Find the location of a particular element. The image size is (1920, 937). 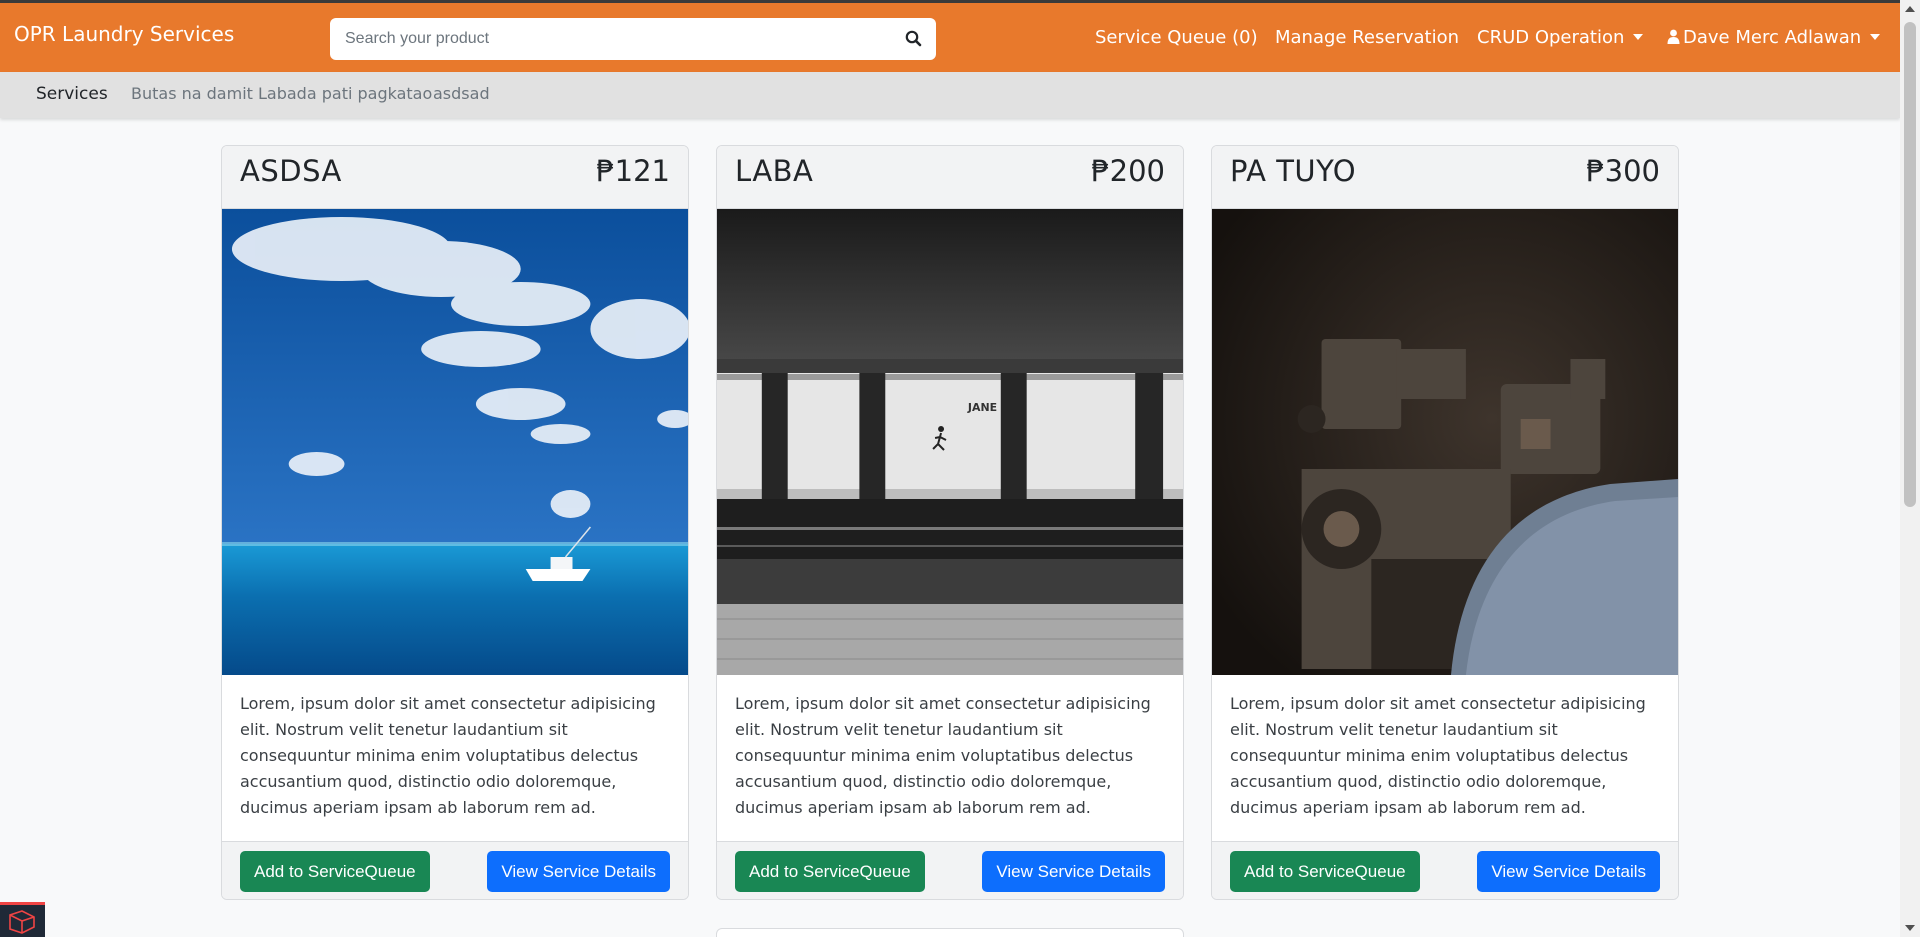

service-price: ₱121 is located at coordinates (633, 171).